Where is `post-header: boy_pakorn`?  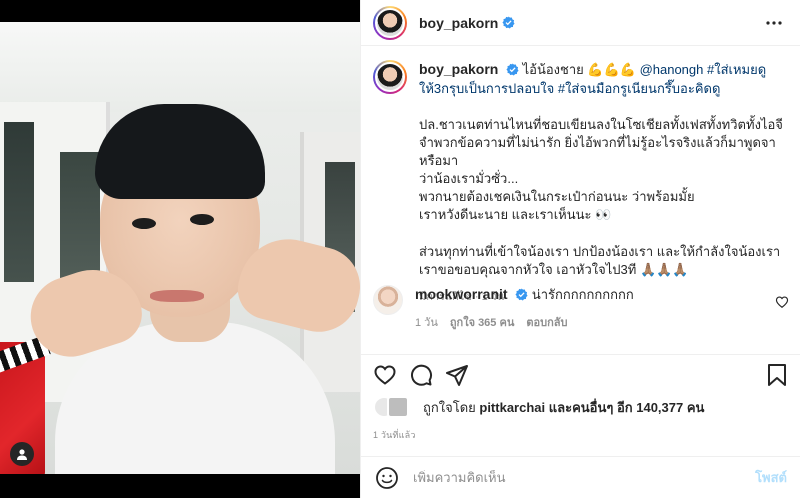
post-header: boy_pakorn is located at coordinates (580, 23).